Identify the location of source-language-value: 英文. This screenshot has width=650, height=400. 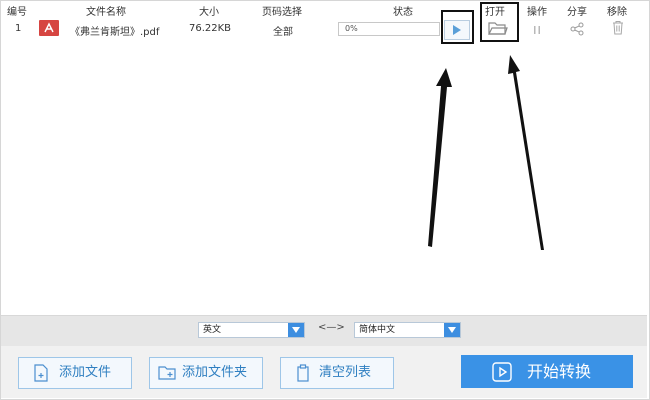
(212, 330).